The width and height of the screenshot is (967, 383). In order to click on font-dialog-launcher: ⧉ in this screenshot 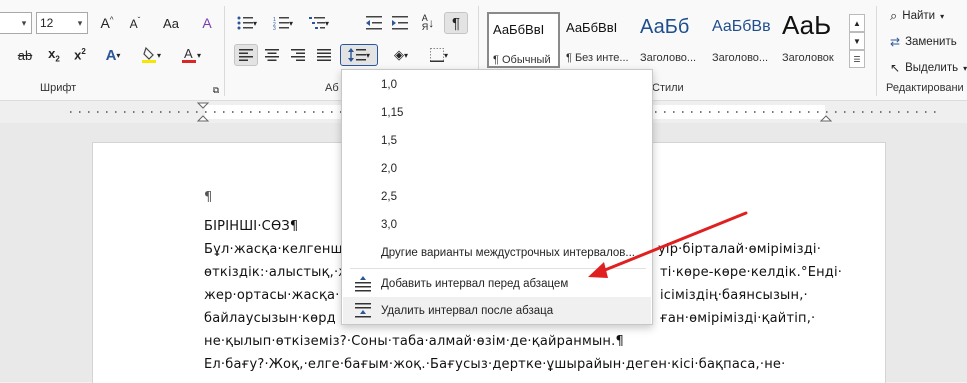, I will do `click(216, 90)`.